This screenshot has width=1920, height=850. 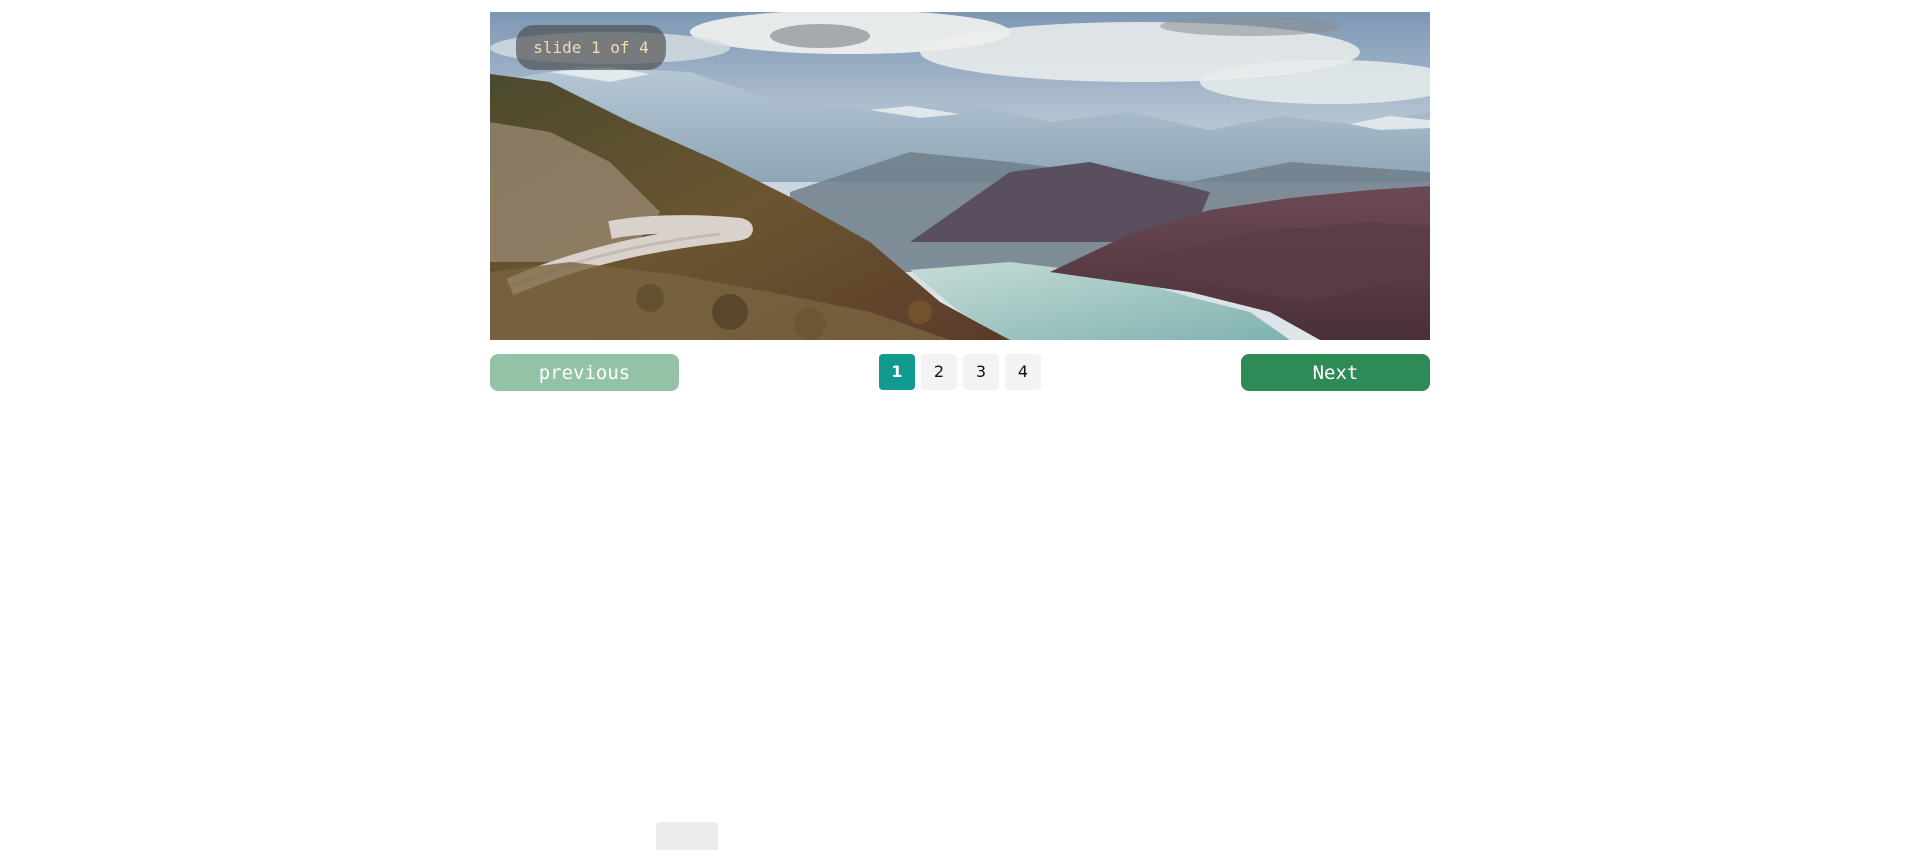 What do you see at coordinates (591, 47) in the screenshot?
I see `slide-counter: slide 1 of 4` at bounding box center [591, 47].